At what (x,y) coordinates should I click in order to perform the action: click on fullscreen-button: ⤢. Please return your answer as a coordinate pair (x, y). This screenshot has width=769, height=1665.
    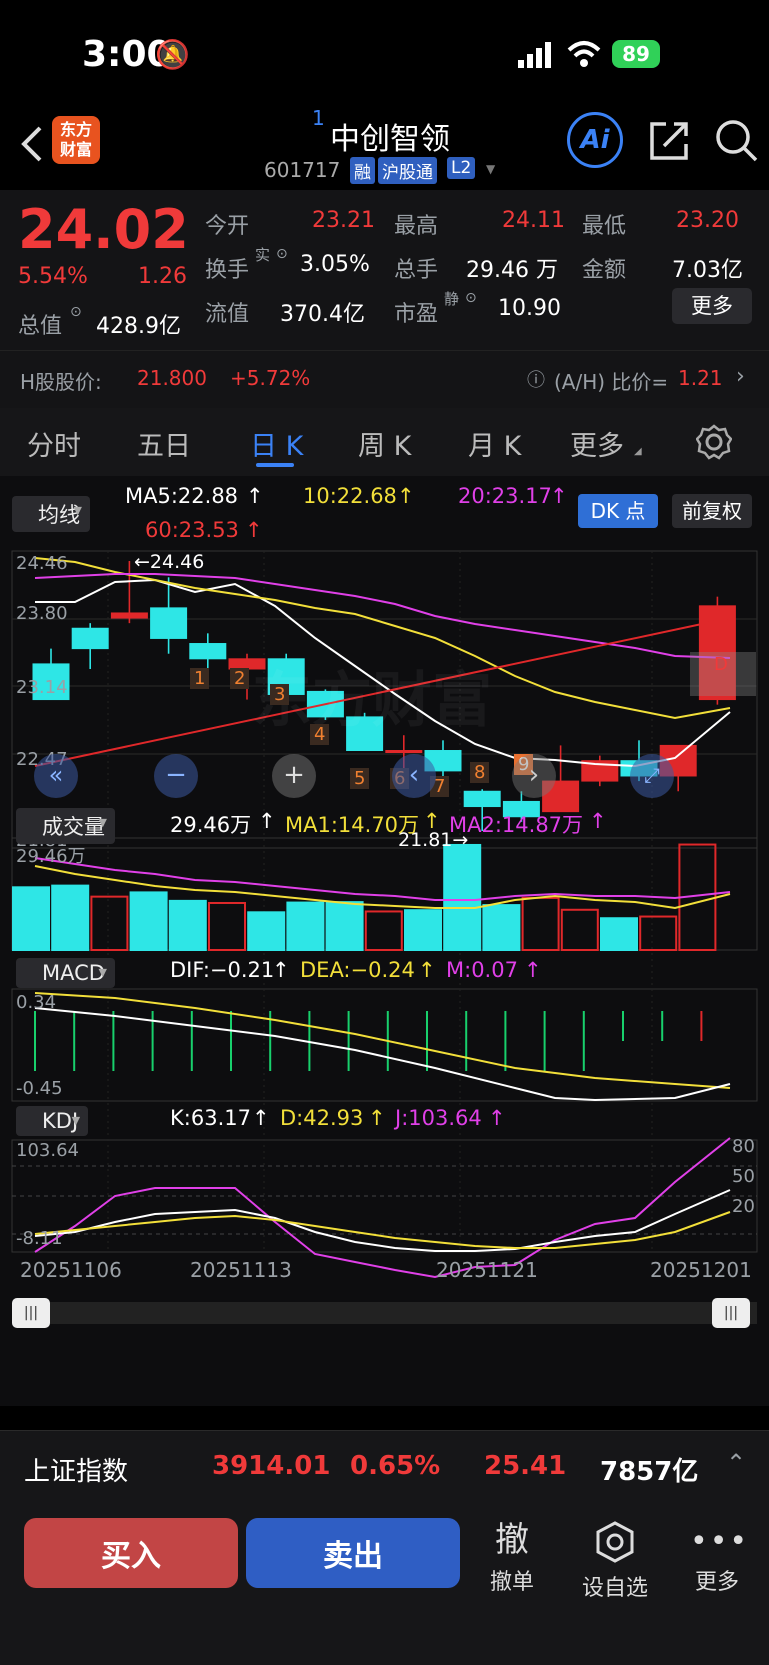
    Looking at the image, I should click on (652, 776).